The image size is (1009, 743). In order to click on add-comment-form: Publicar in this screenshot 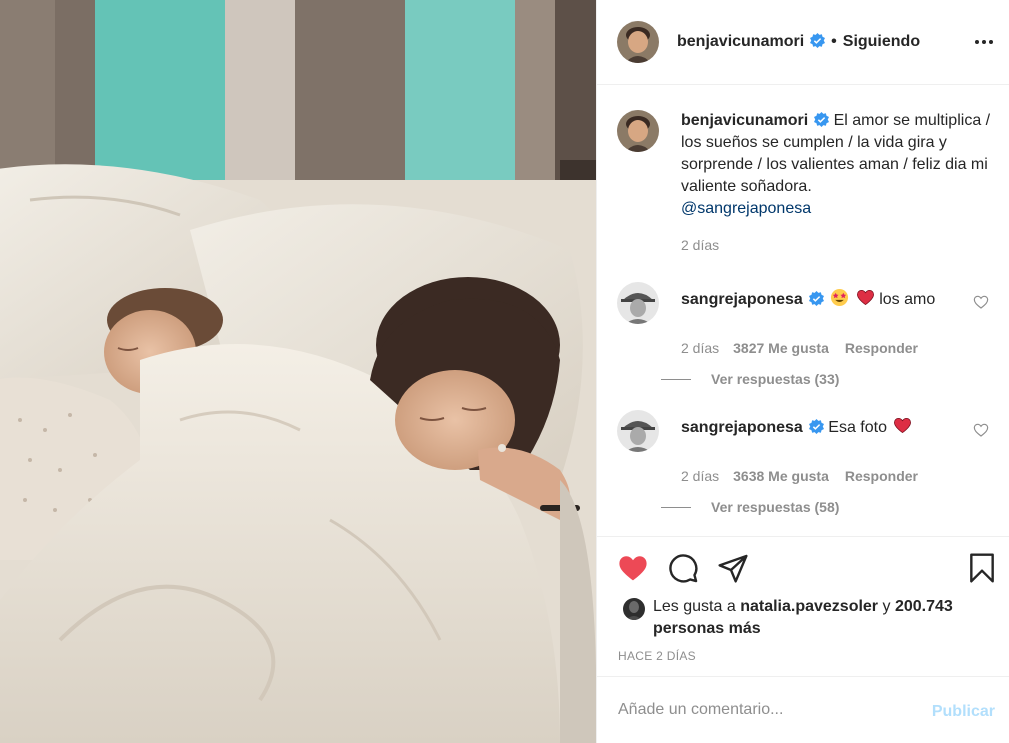, I will do `click(803, 709)`.